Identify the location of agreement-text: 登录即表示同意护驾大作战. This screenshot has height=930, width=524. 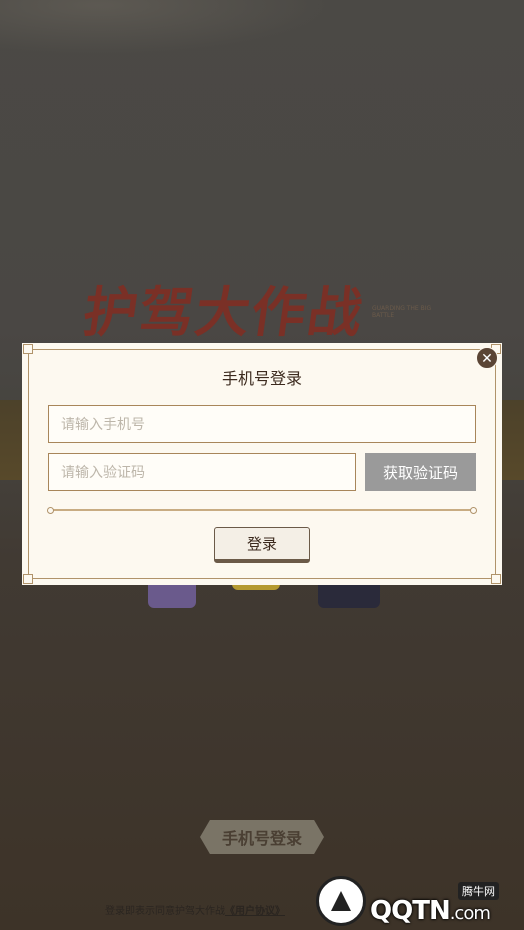
(165, 911).